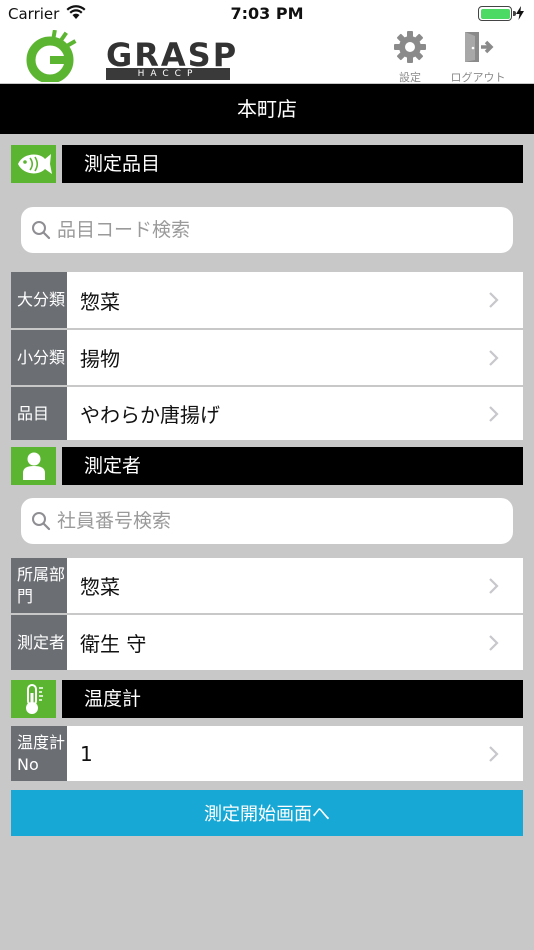 This screenshot has height=950, width=534. Describe the element at coordinates (100, 359) in the screenshot. I see `row-value: 揚物` at that location.